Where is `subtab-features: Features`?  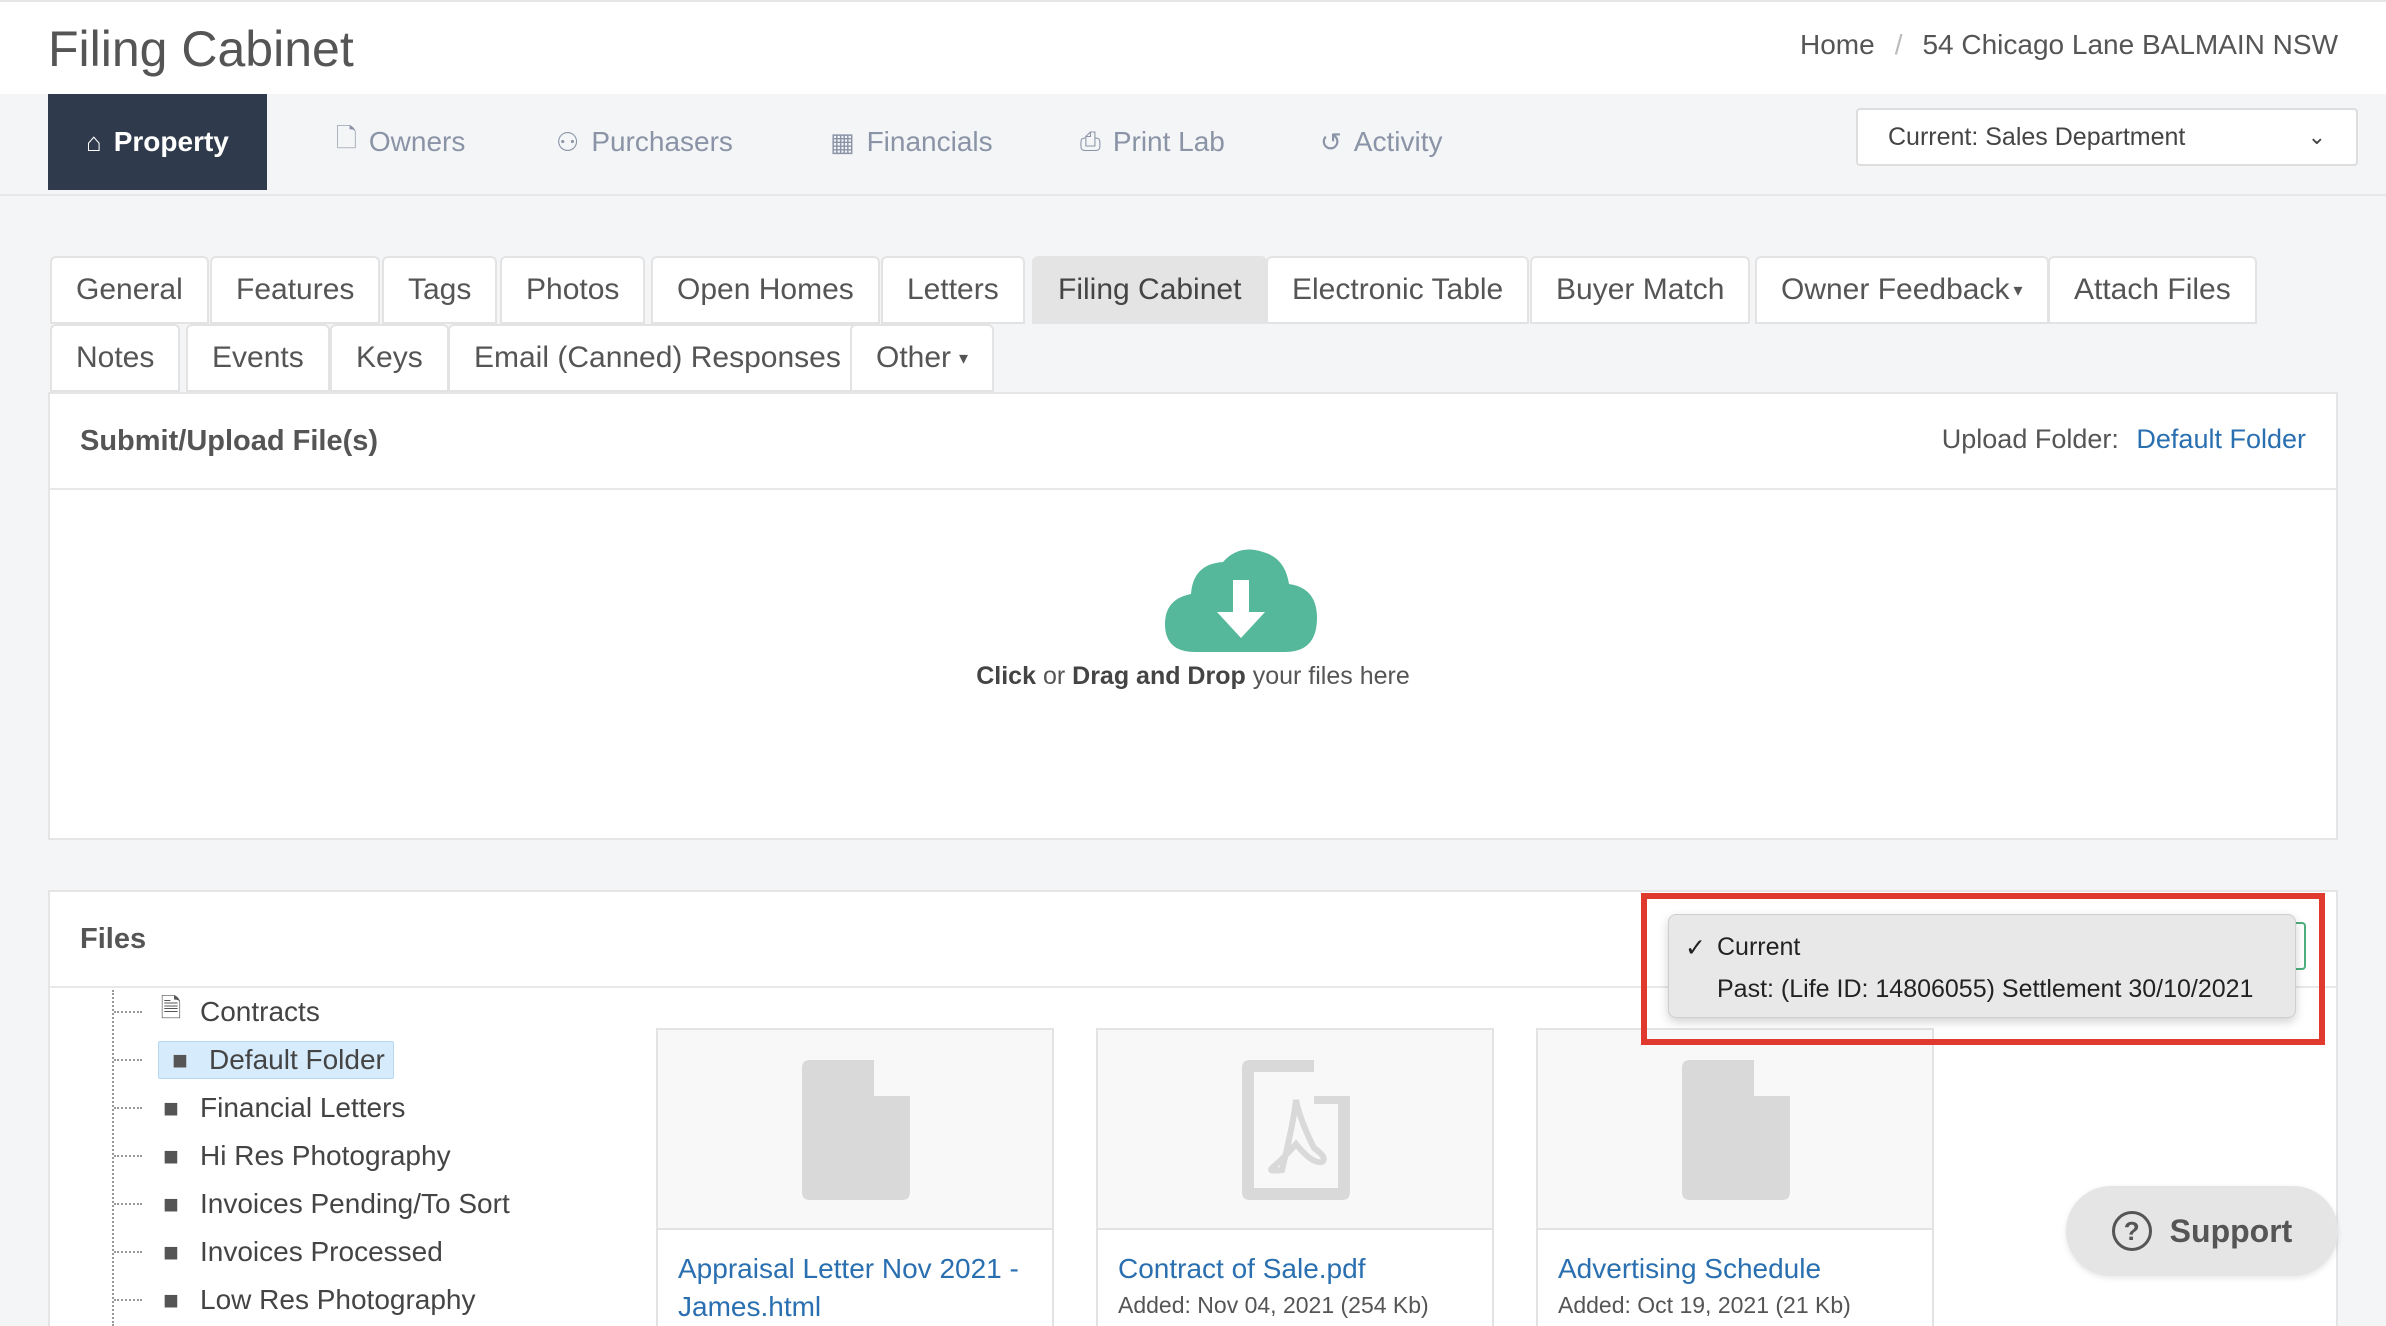
subtab-features: Features is located at coordinates (295, 290).